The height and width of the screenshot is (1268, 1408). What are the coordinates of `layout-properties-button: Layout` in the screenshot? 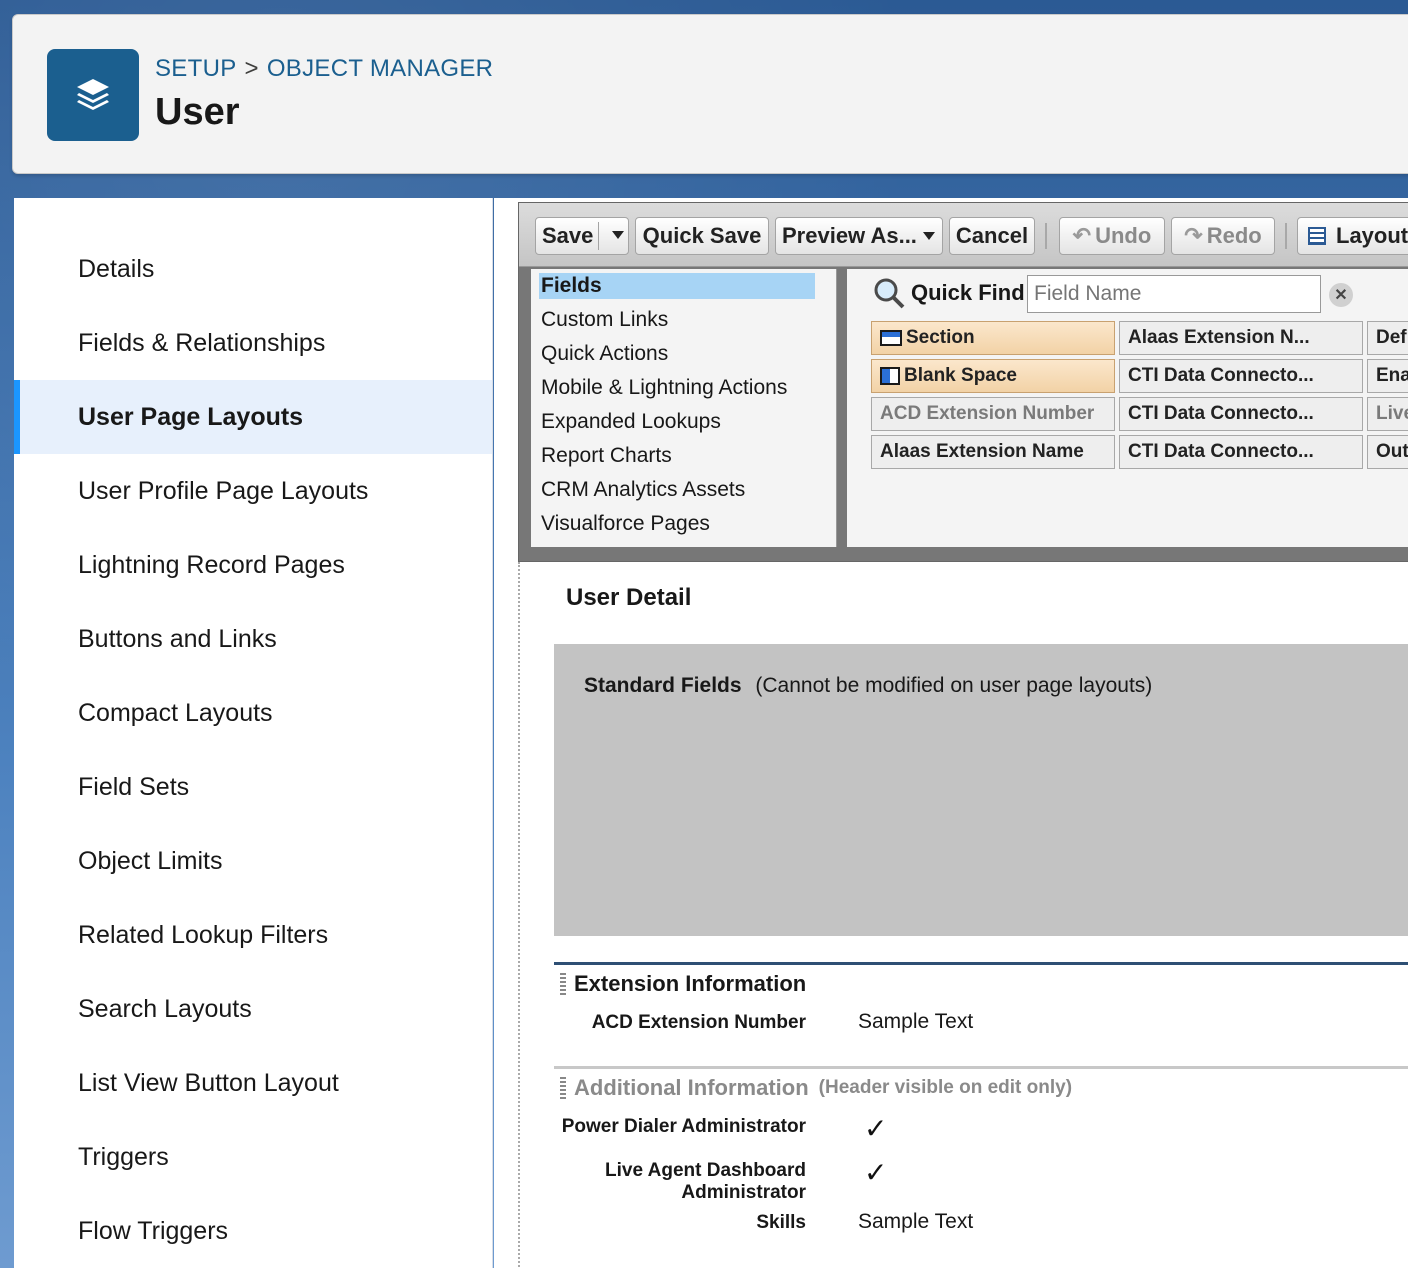 It's located at (1352, 236).